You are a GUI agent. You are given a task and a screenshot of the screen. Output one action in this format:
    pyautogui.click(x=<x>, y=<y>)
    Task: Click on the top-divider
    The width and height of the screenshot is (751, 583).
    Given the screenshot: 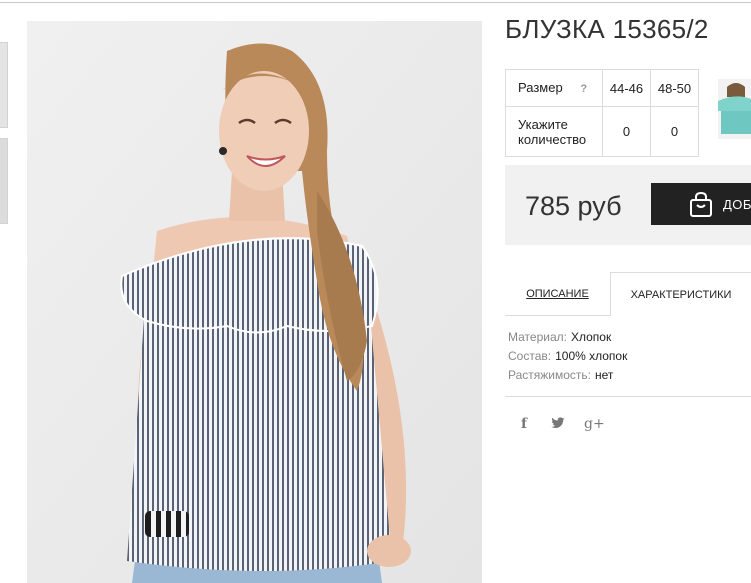 What is the action you would take?
    pyautogui.click(x=375, y=2)
    